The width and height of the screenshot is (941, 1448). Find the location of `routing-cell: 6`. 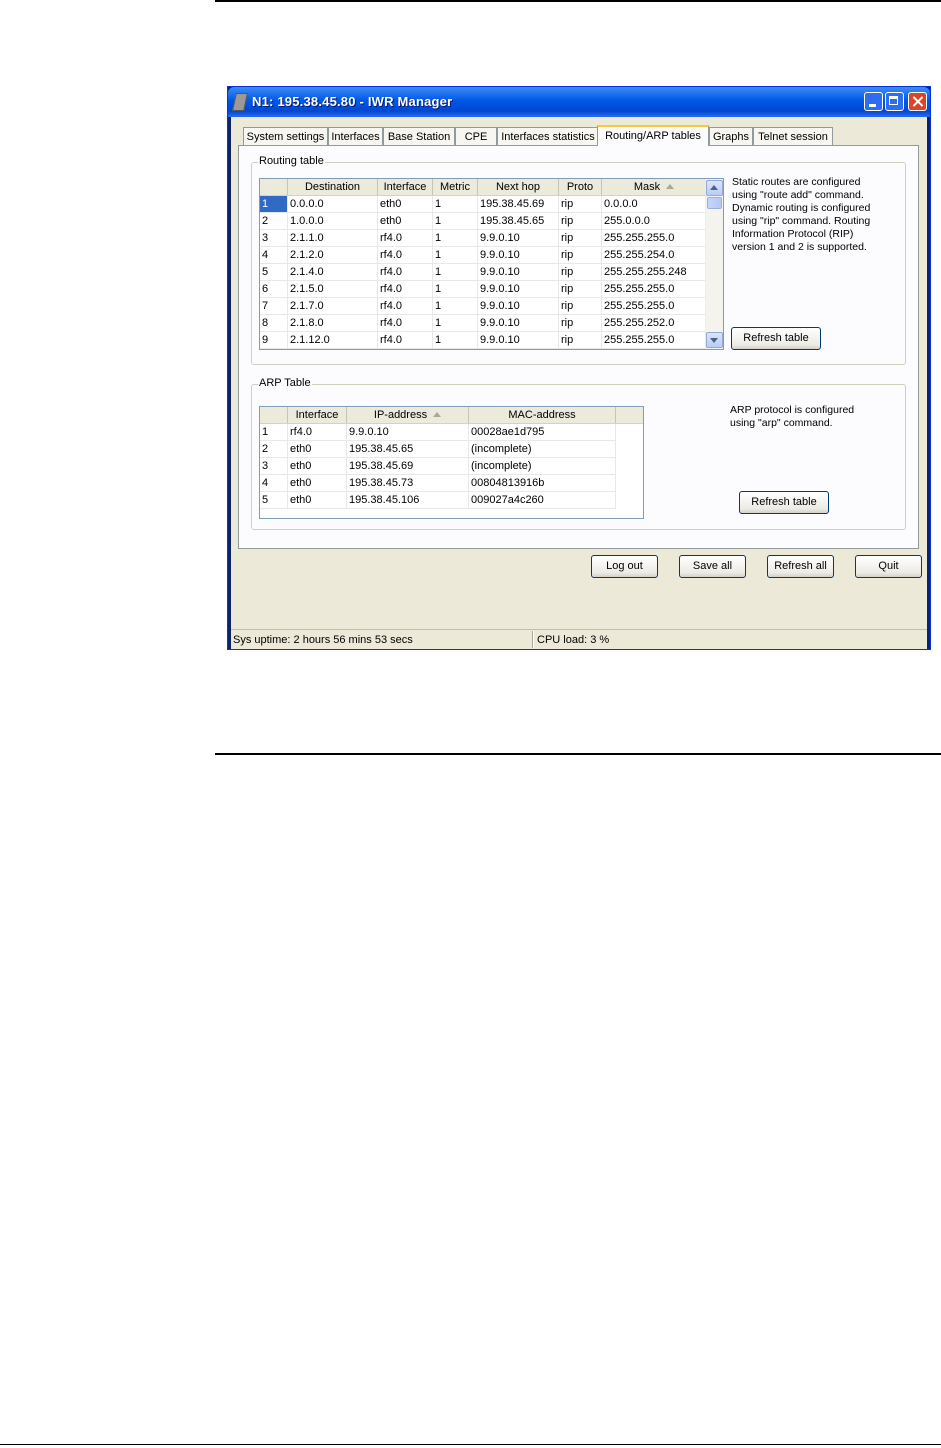

routing-cell: 6 is located at coordinates (274, 289).